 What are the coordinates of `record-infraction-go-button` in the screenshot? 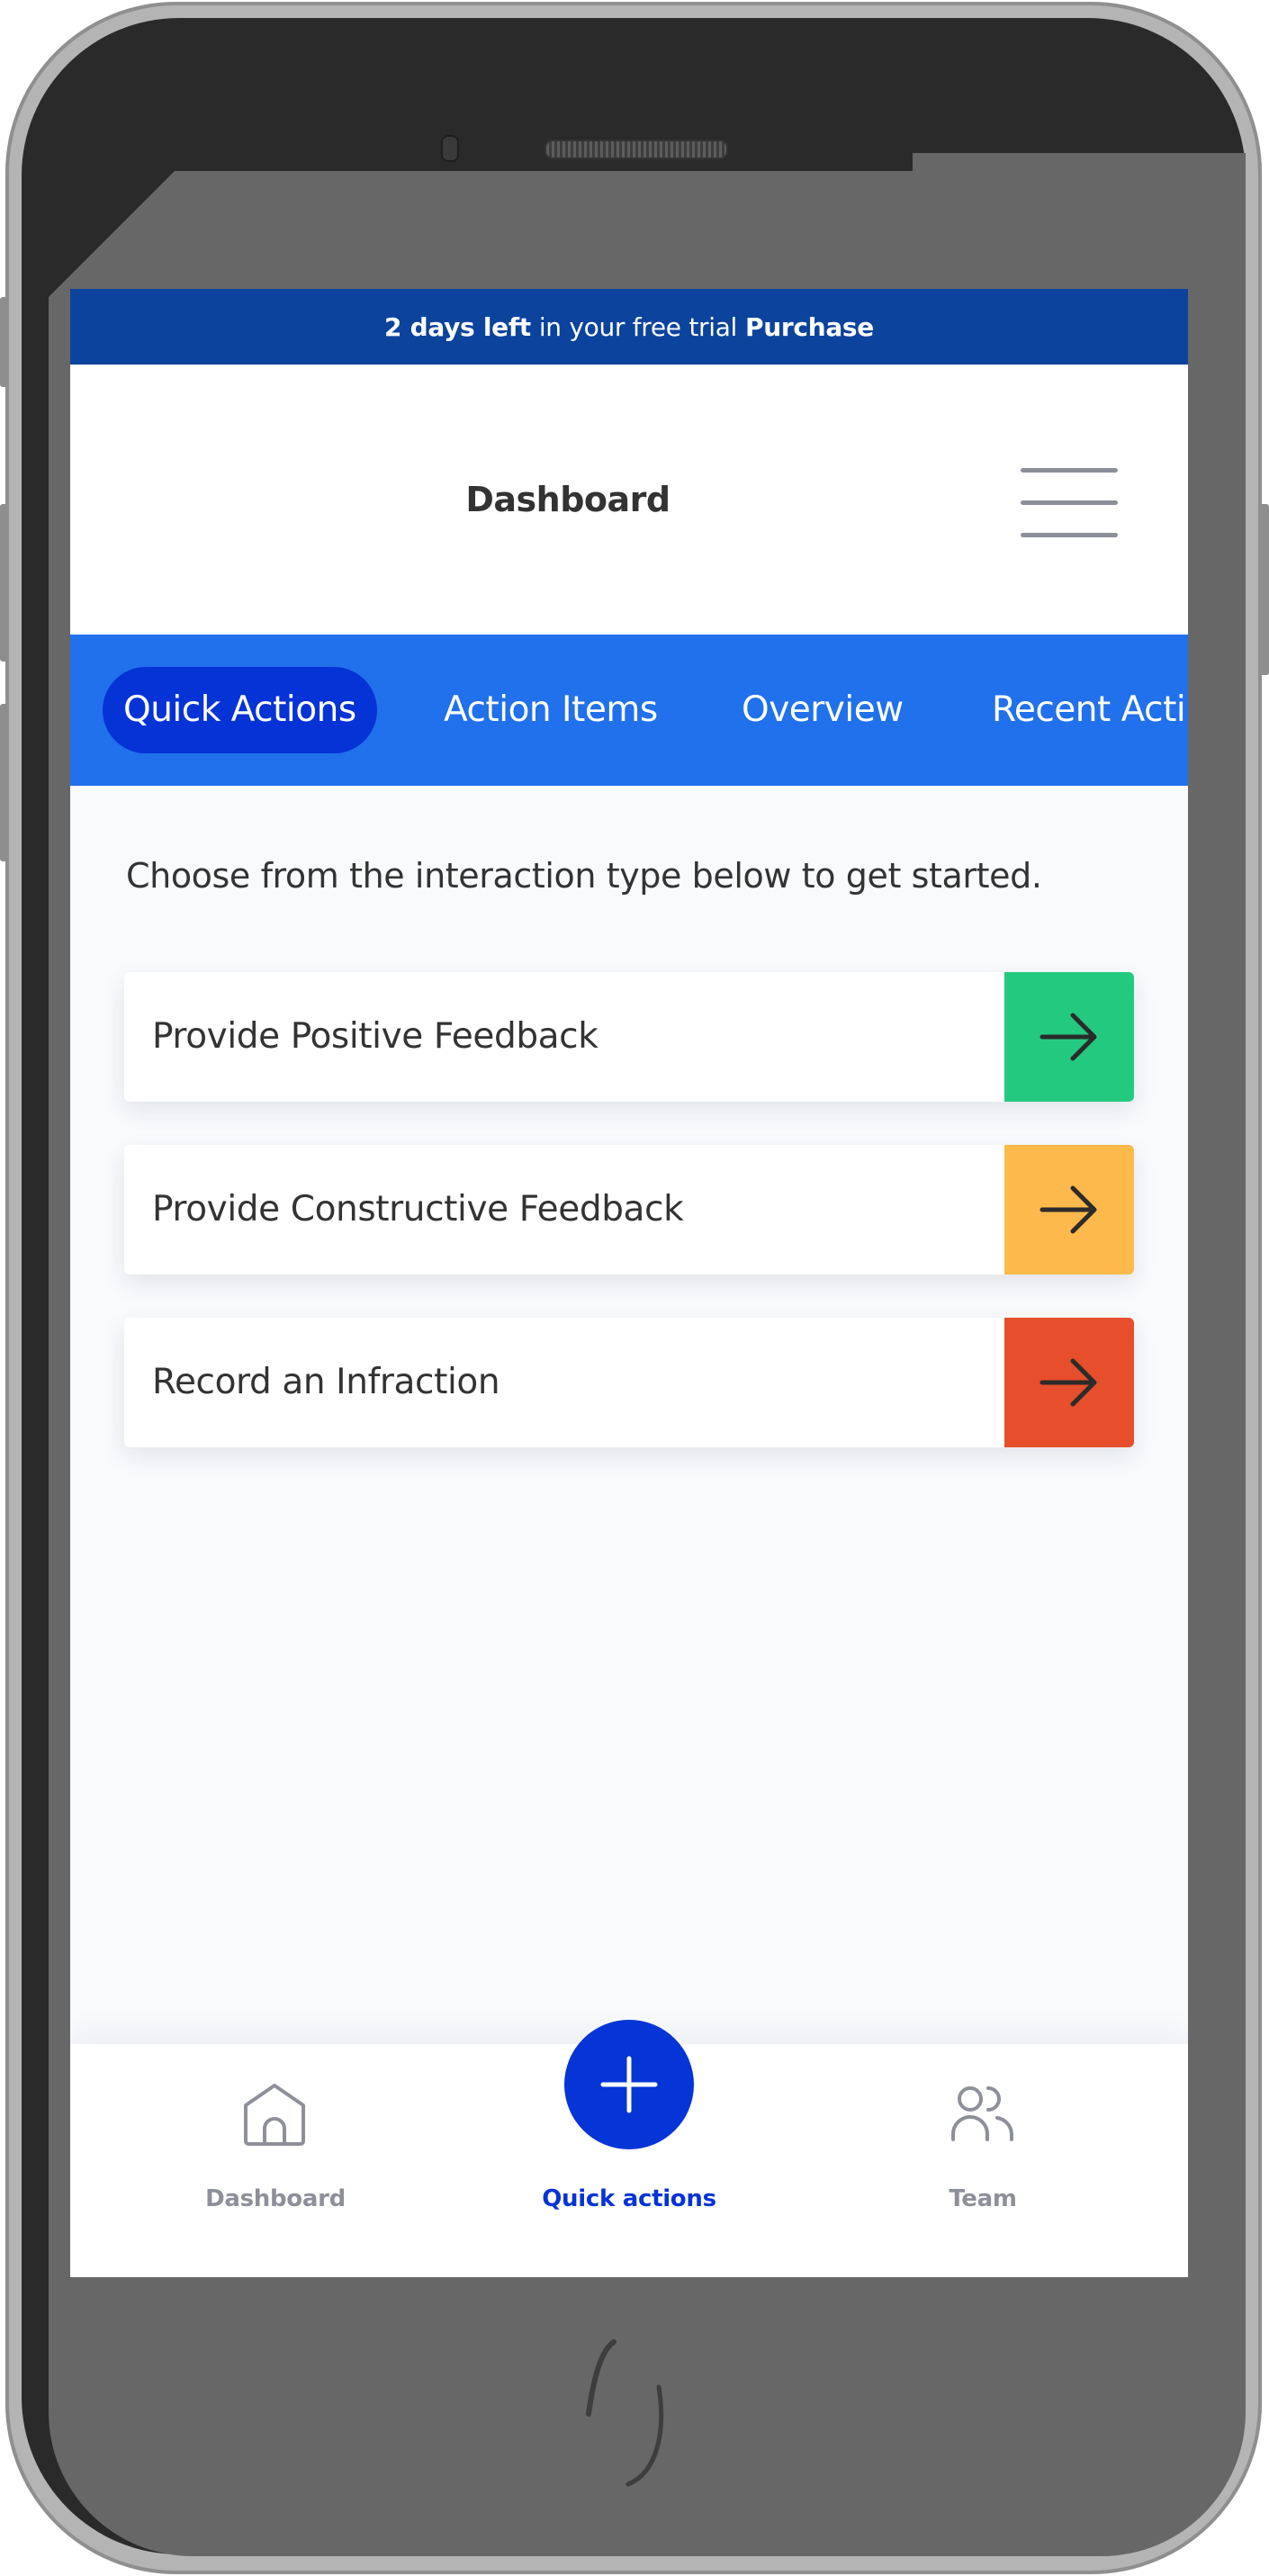 It's located at (1069, 1382).